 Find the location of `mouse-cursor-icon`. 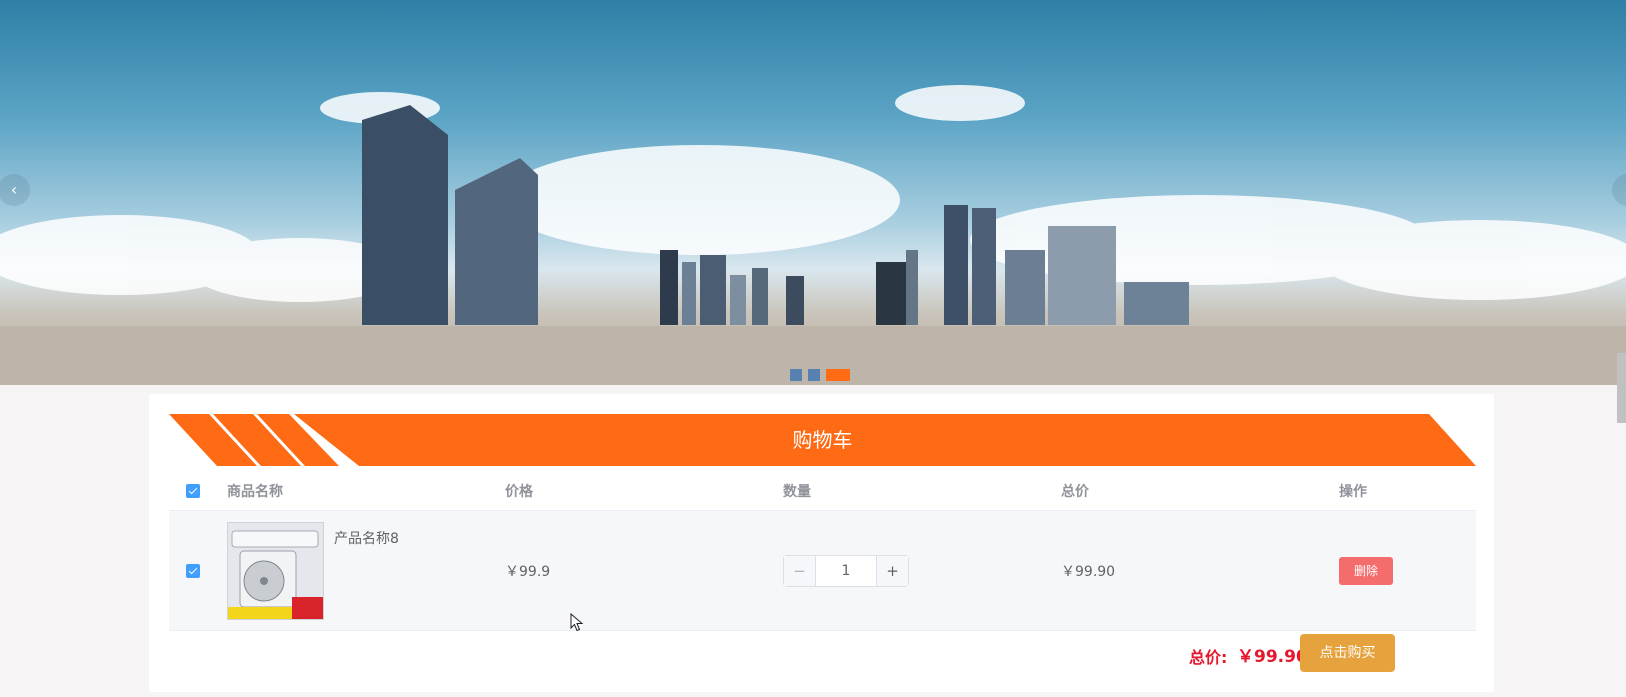

mouse-cursor-icon is located at coordinates (577, 622).